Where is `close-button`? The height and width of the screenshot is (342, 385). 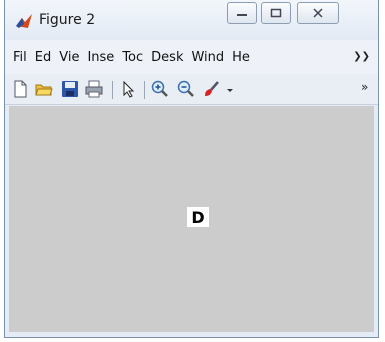 close-button is located at coordinates (318, 13).